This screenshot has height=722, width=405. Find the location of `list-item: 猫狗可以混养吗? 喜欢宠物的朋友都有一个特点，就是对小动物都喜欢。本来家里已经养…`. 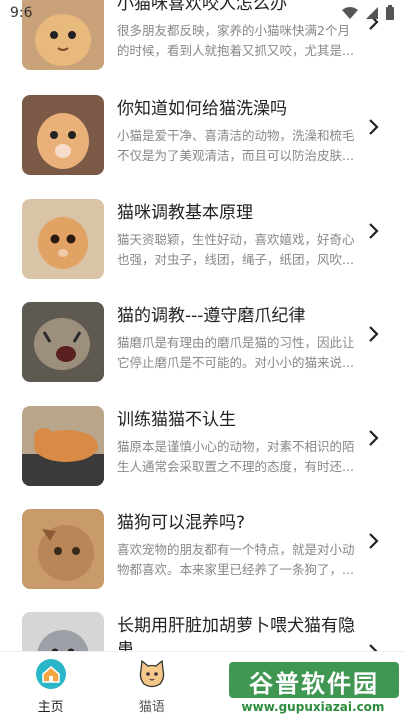

list-item: 猫狗可以混养吗? 喜欢宠物的朋友都有一个特点，就是对小动物都喜欢。本来家里已经养… is located at coordinates (202, 561).